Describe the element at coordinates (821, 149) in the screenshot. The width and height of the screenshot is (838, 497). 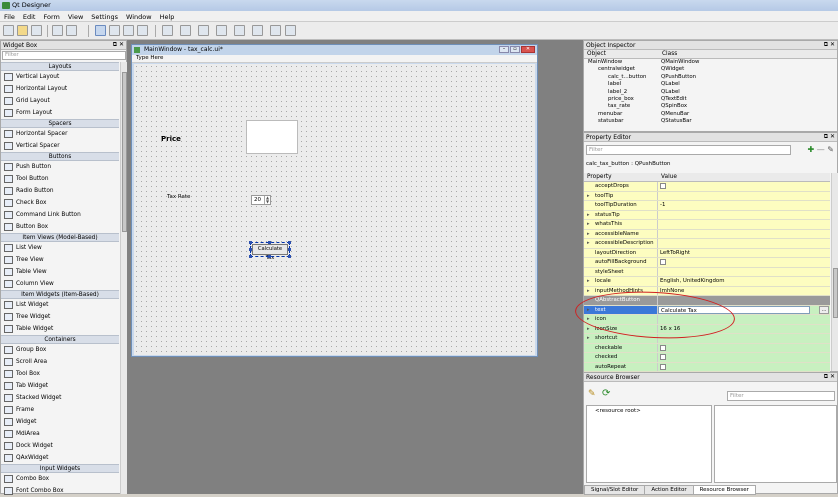
I see `remove-dynamic-property-icon: —` at that location.